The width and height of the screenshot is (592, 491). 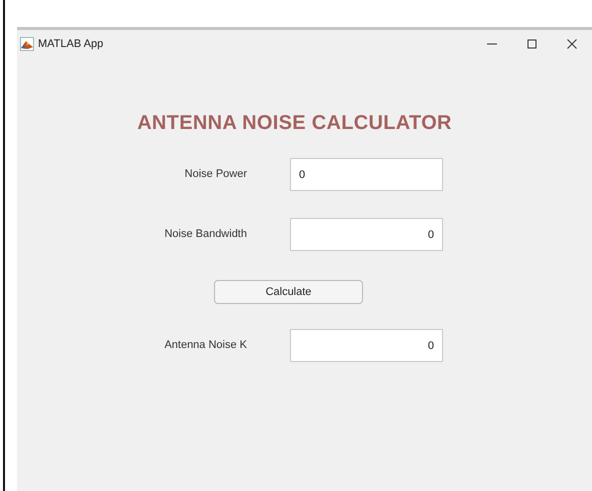 I want to click on app-heading: ANTENNA NOISE CALCULATOR, so click(x=294, y=123).